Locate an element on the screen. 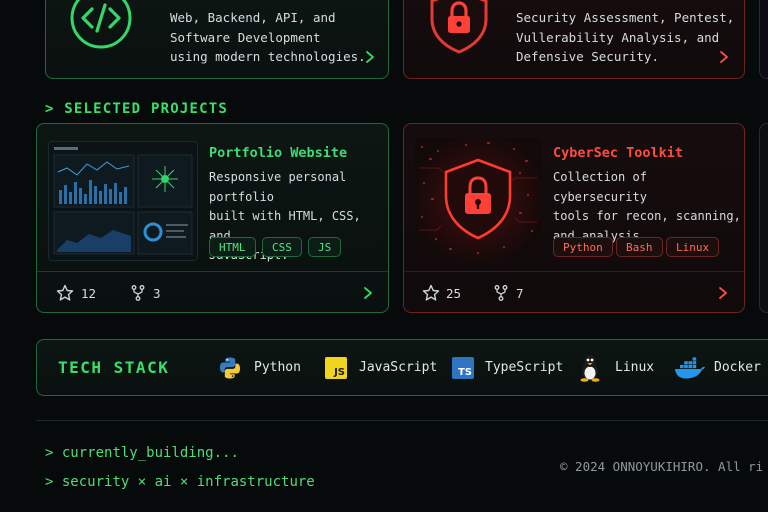 Image resolution: width=768 pixels, height=512 pixels. tech-label-typescript: TypeScript is located at coordinates (524, 367).